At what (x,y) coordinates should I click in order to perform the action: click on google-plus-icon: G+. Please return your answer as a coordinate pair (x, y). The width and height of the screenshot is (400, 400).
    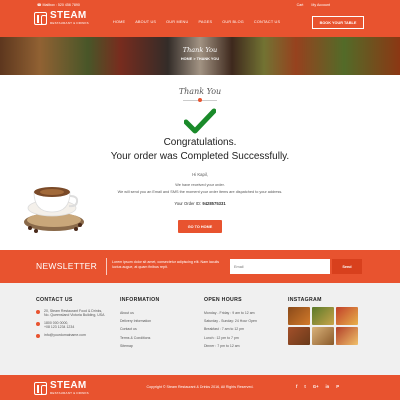
    Looking at the image, I should click on (316, 386).